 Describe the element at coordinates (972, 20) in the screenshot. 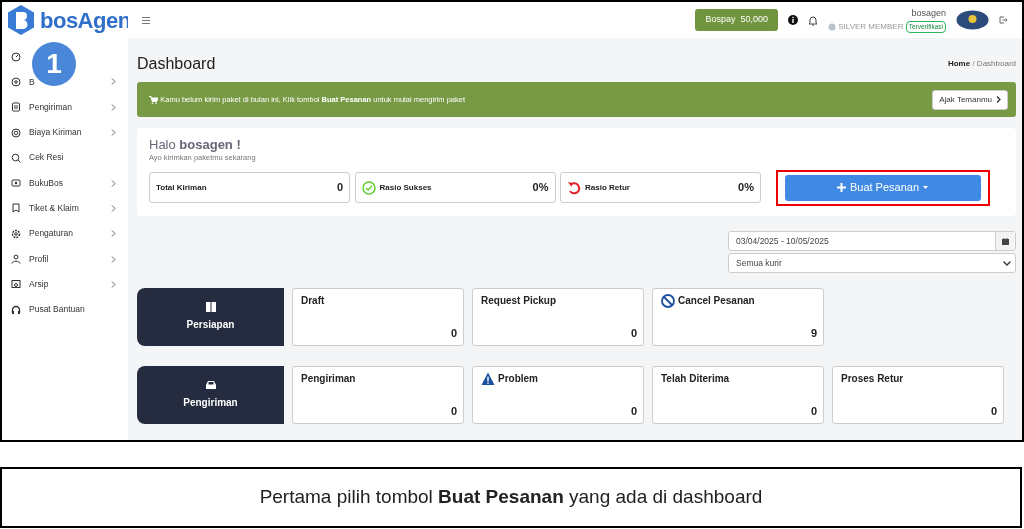

I see `avatar-icon` at that location.